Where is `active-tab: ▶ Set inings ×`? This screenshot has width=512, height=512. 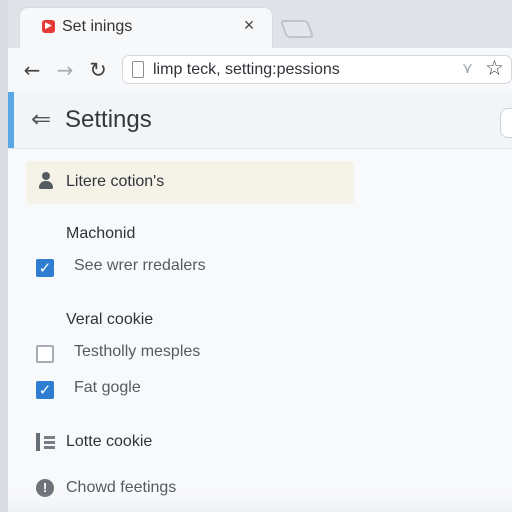
active-tab: ▶ Set inings × is located at coordinates (146, 28).